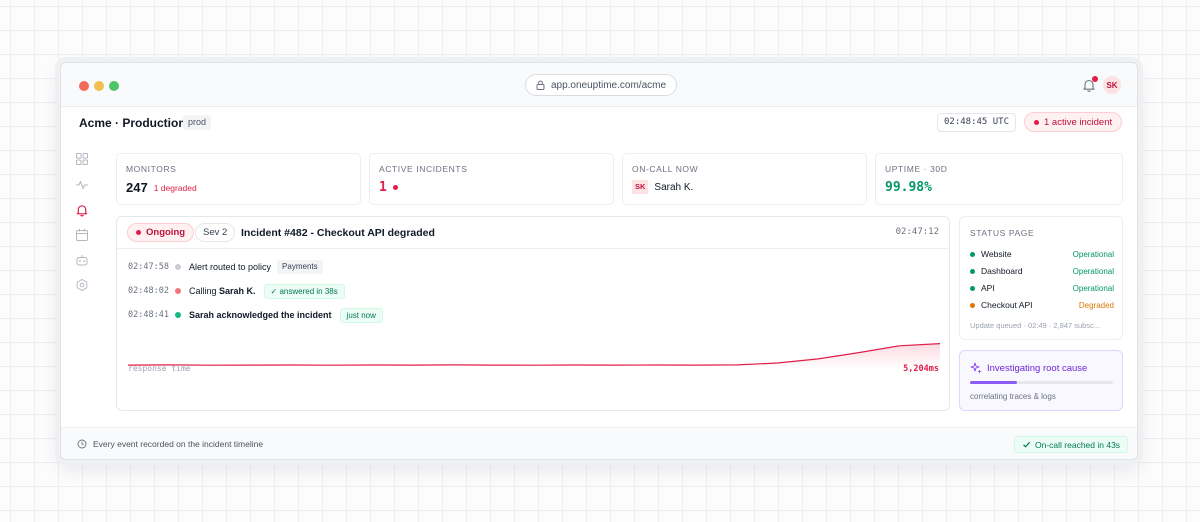  What do you see at coordinates (921, 369) in the screenshot?
I see `chart-current-value: 5,204ms` at bounding box center [921, 369].